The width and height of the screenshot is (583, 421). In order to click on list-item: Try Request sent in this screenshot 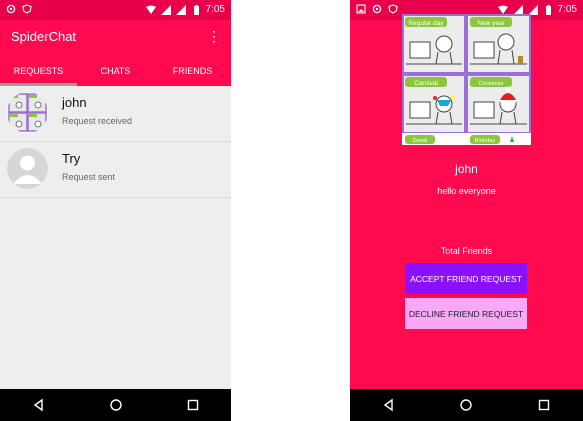, I will do `click(115, 170)`.